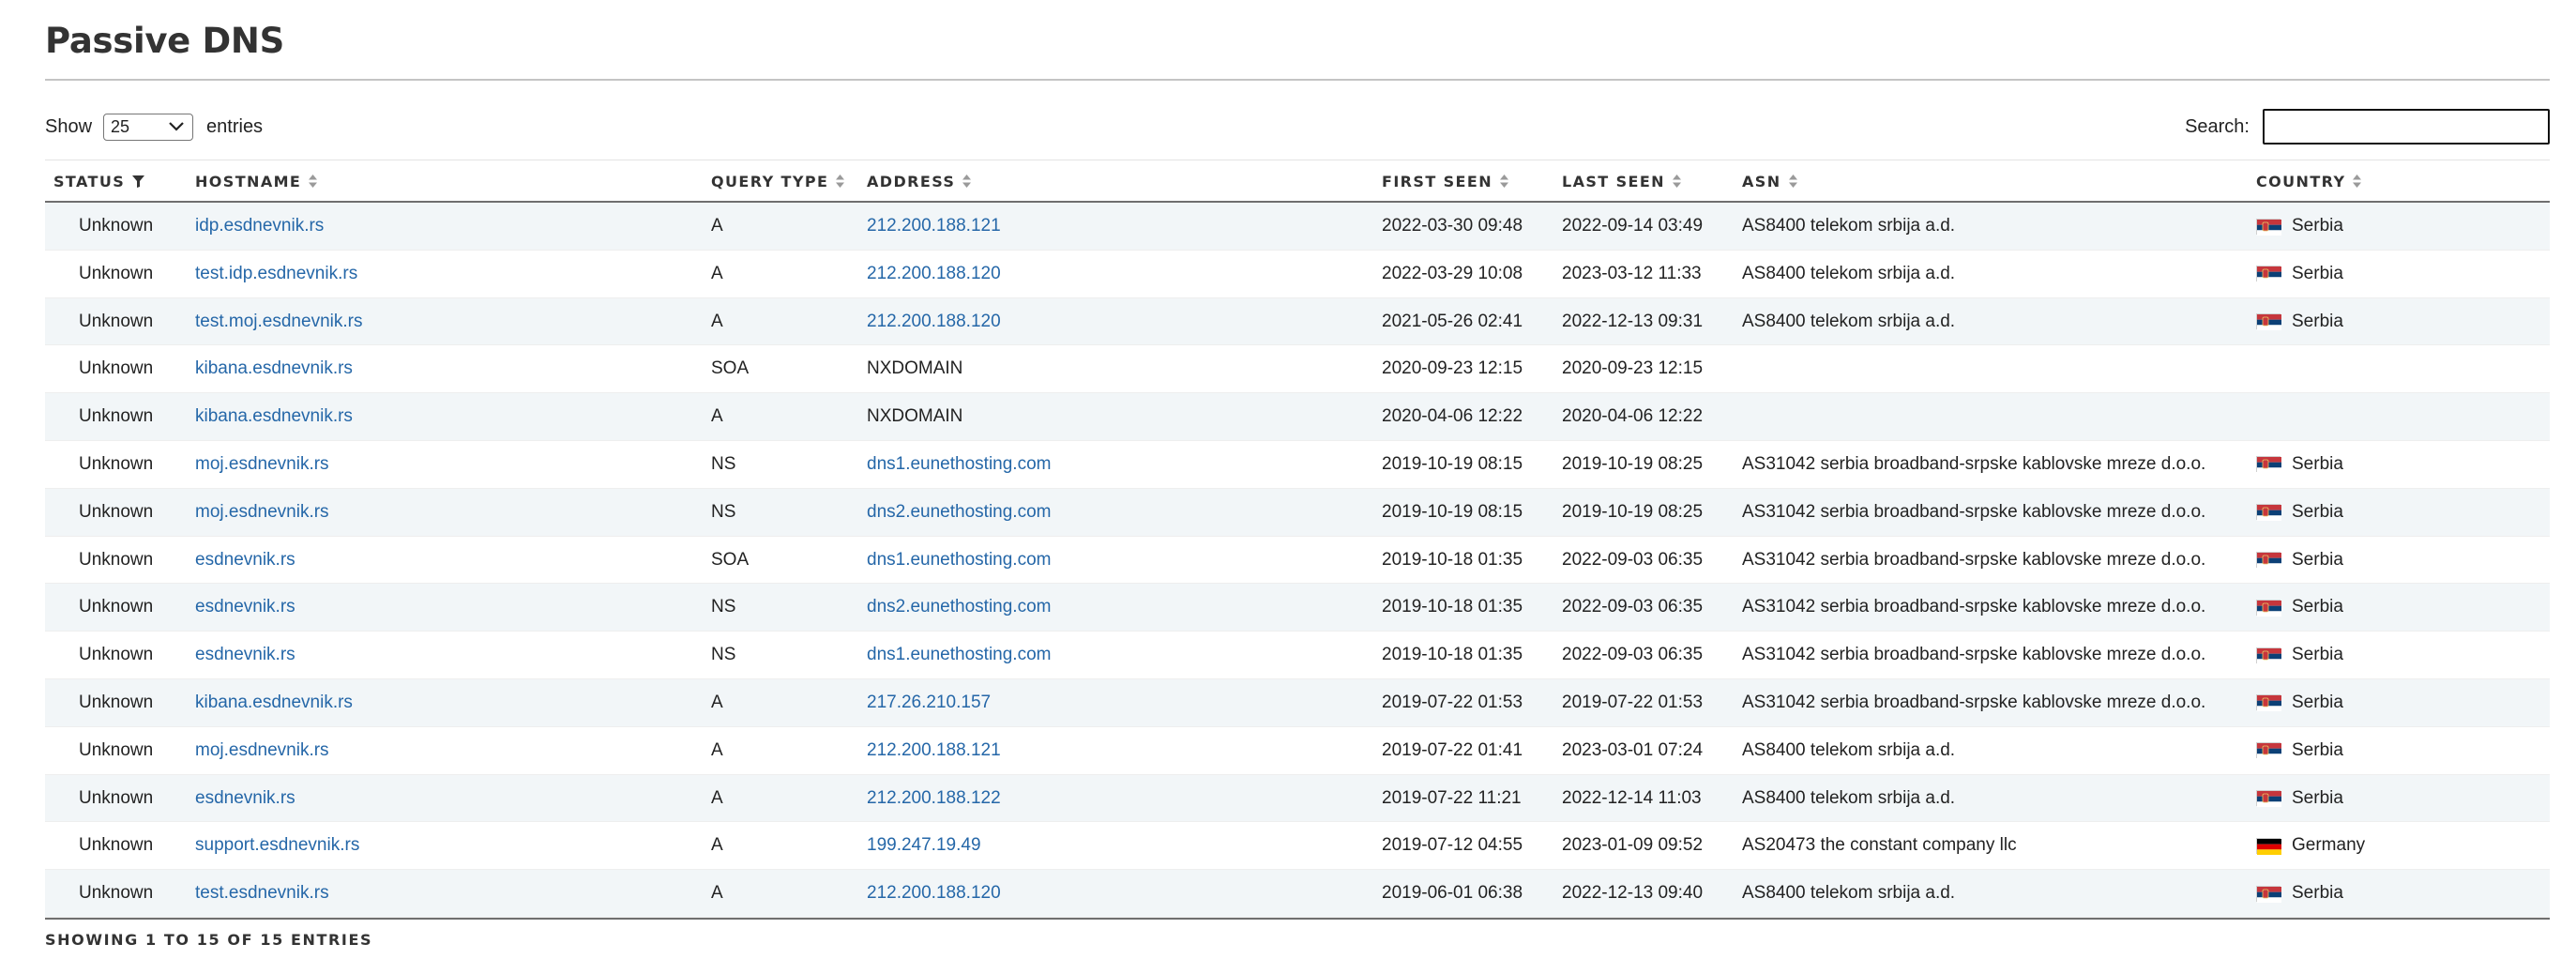 This screenshot has height=959, width=2576. What do you see at coordinates (256, 181) in the screenshot?
I see `column-header-hostname: HOSTNAME` at bounding box center [256, 181].